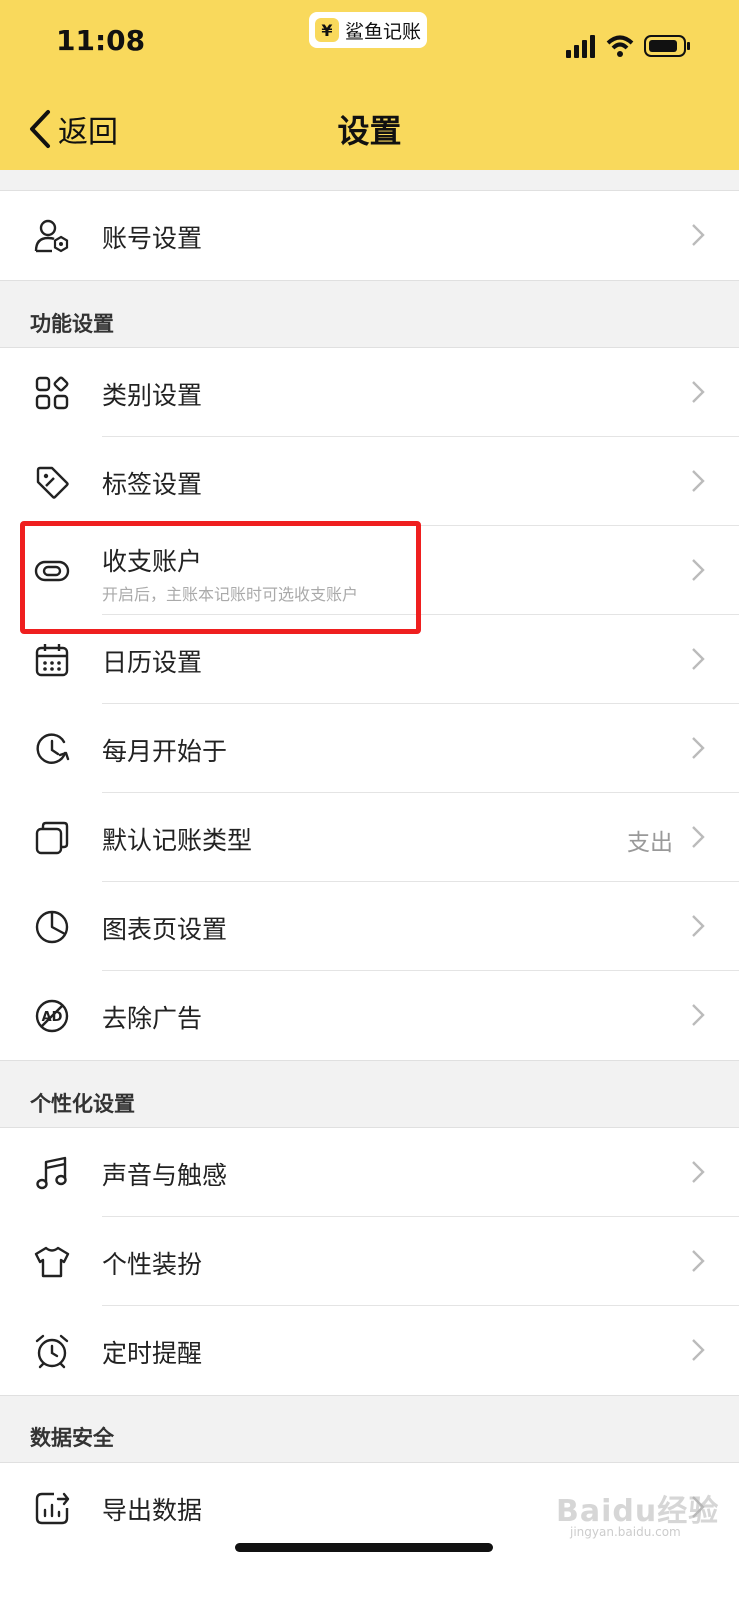  Describe the element at coordinates (152, 395) in the screenshot. I see `row-label: 类别设置` at that location.